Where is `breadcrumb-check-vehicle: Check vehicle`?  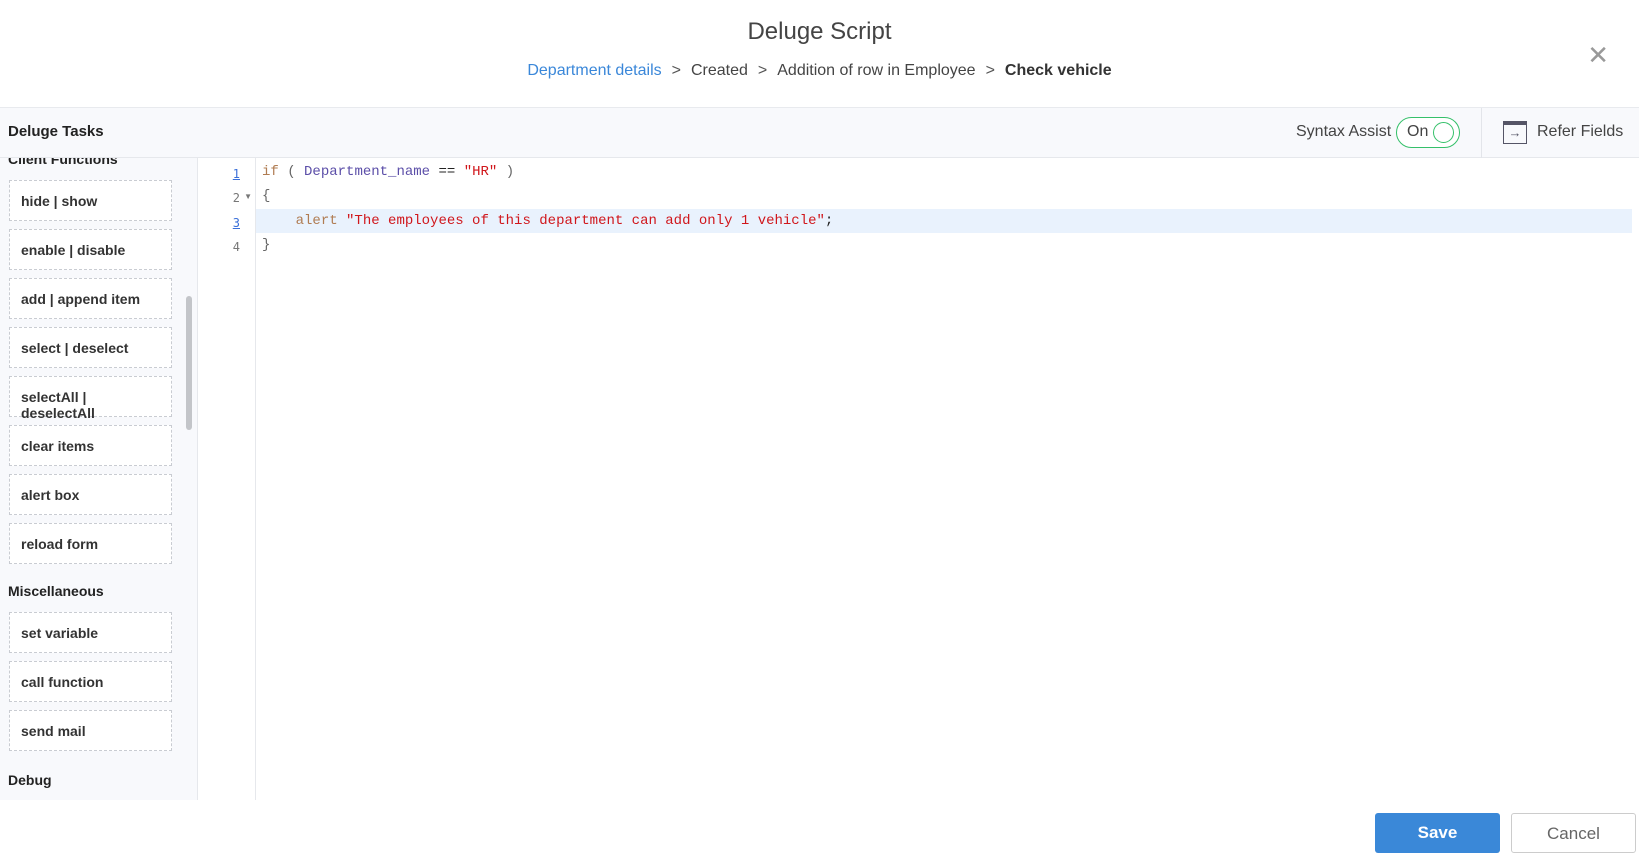
breadcrumb-check-vehicle: Check vehicle is located at coordinates (1058, 70).